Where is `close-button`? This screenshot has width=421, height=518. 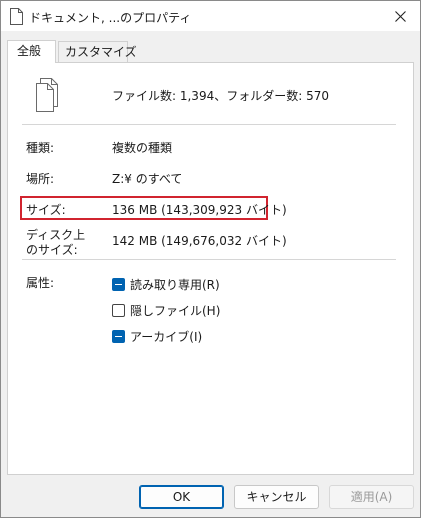
close-button is located at coordinates (400, 16).